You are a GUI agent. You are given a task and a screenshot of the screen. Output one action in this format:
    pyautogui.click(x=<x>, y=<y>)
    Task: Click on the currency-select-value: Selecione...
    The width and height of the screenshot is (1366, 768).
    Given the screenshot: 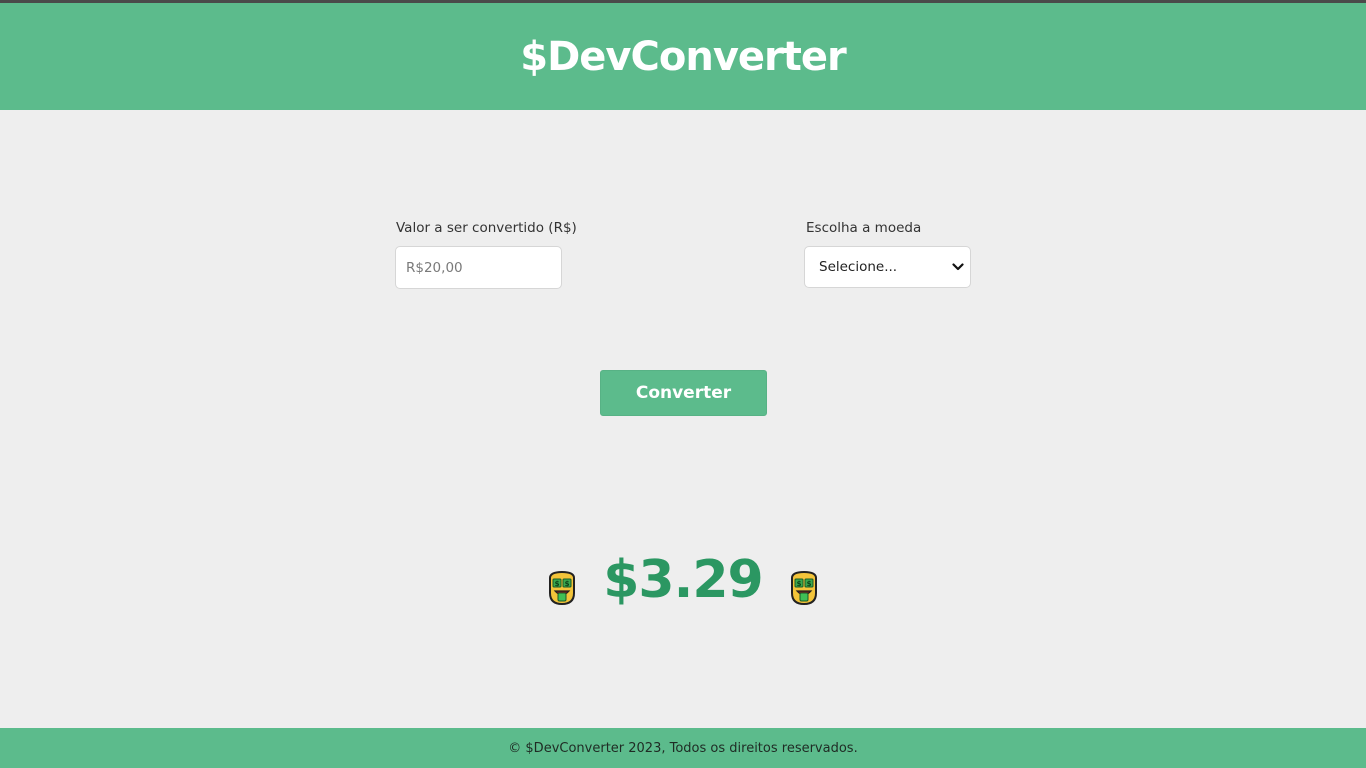 What is the action you would take?
    pyautogui.click(x=858, y=267)
    